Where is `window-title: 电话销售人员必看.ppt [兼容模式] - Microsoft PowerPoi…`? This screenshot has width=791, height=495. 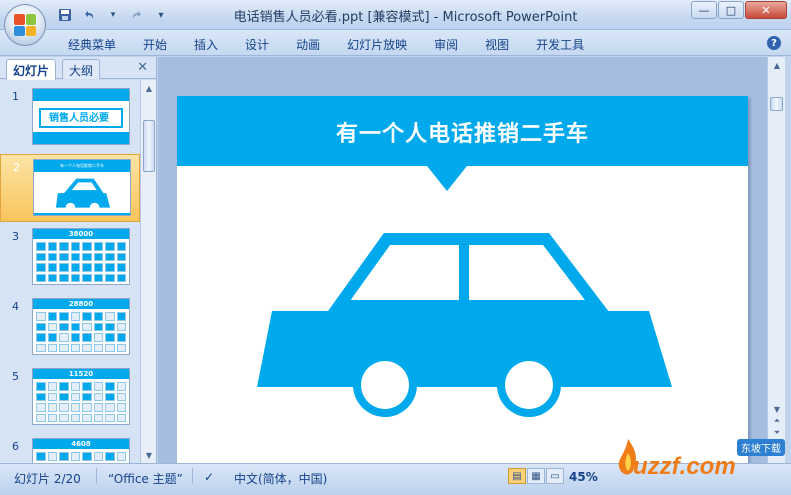
window-title: 电话销售人员必看.ppt [兼容模式] - Microsoft PowerPoi… is located at coordinates (405, 17).